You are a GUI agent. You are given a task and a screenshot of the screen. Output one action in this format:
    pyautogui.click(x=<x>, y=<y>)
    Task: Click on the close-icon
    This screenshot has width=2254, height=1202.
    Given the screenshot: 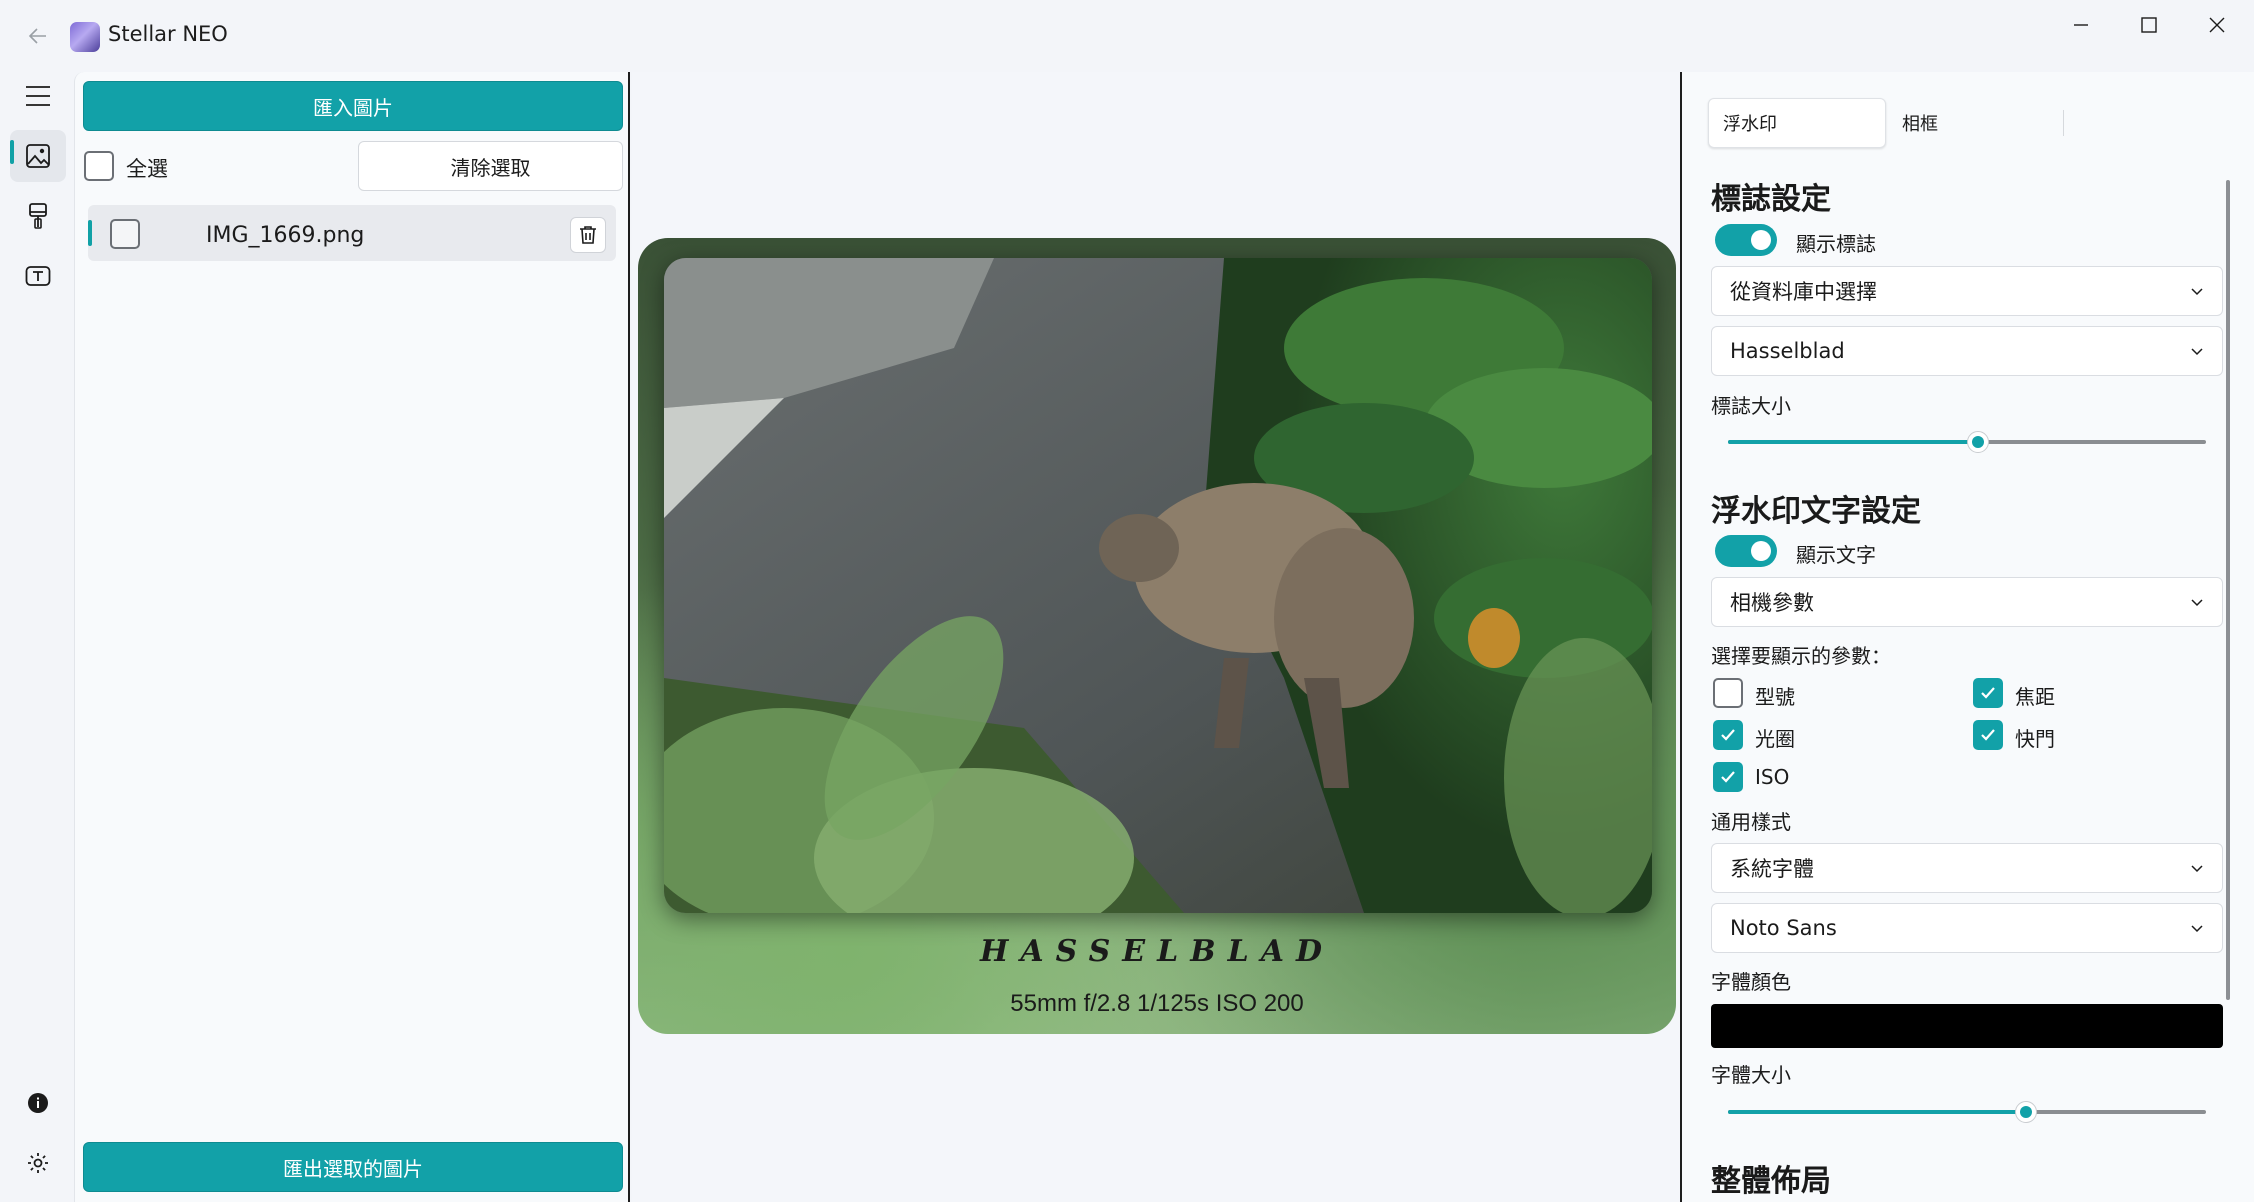 What is the action you would take?
    pyautogui.click(x=2217, y=25)
    